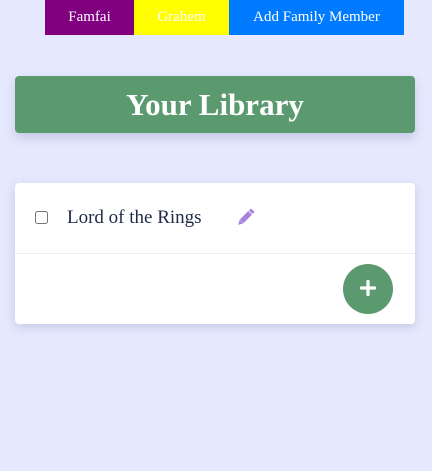  I want to click on book-title: Lord of the Rings, so click(134, 217).